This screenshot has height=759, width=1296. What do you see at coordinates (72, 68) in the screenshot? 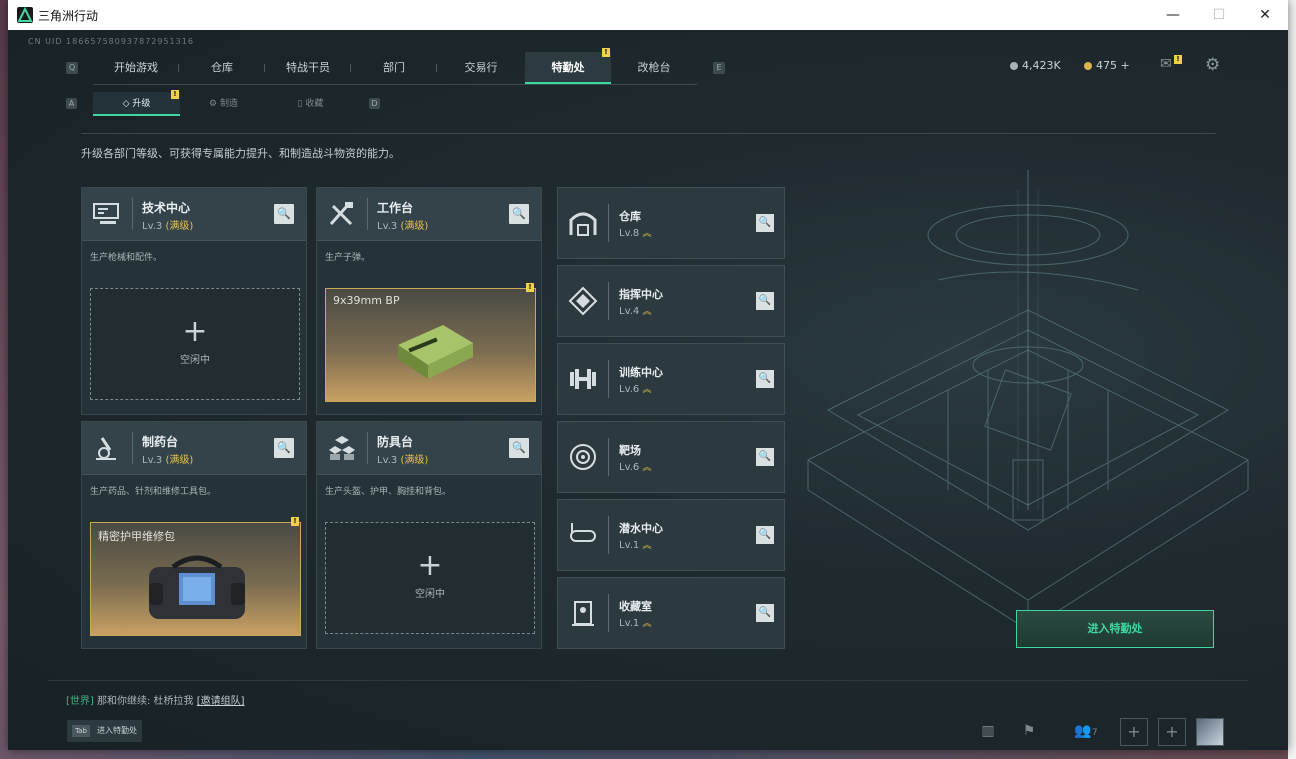
I see `nav-key-q: Q` at bounding box center [72, 68].